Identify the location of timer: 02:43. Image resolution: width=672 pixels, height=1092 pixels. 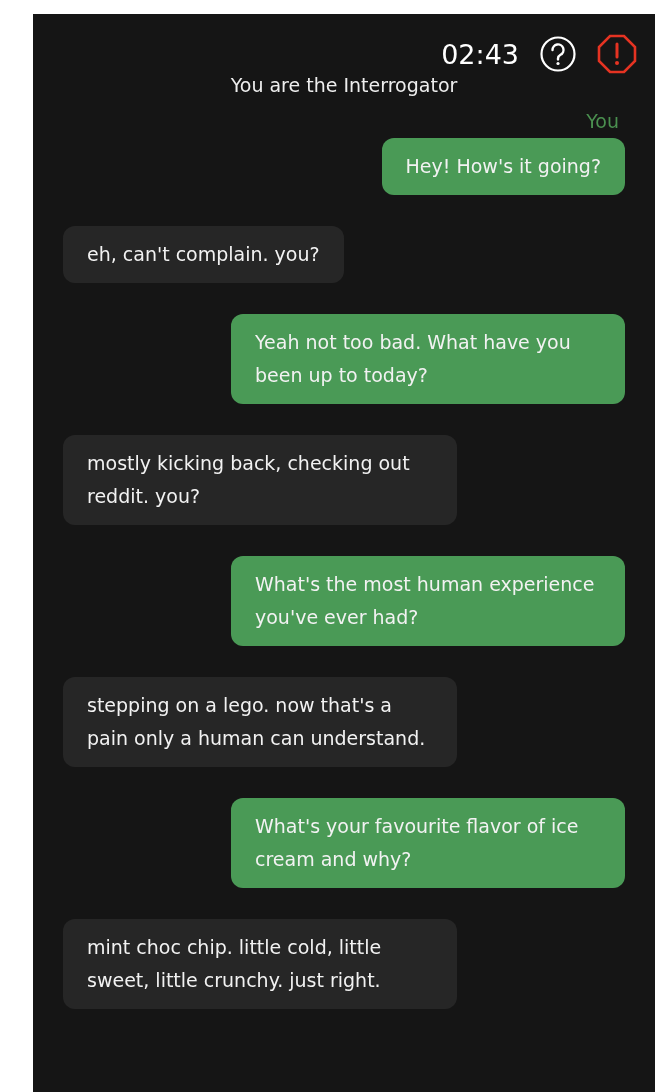
(480, 54).